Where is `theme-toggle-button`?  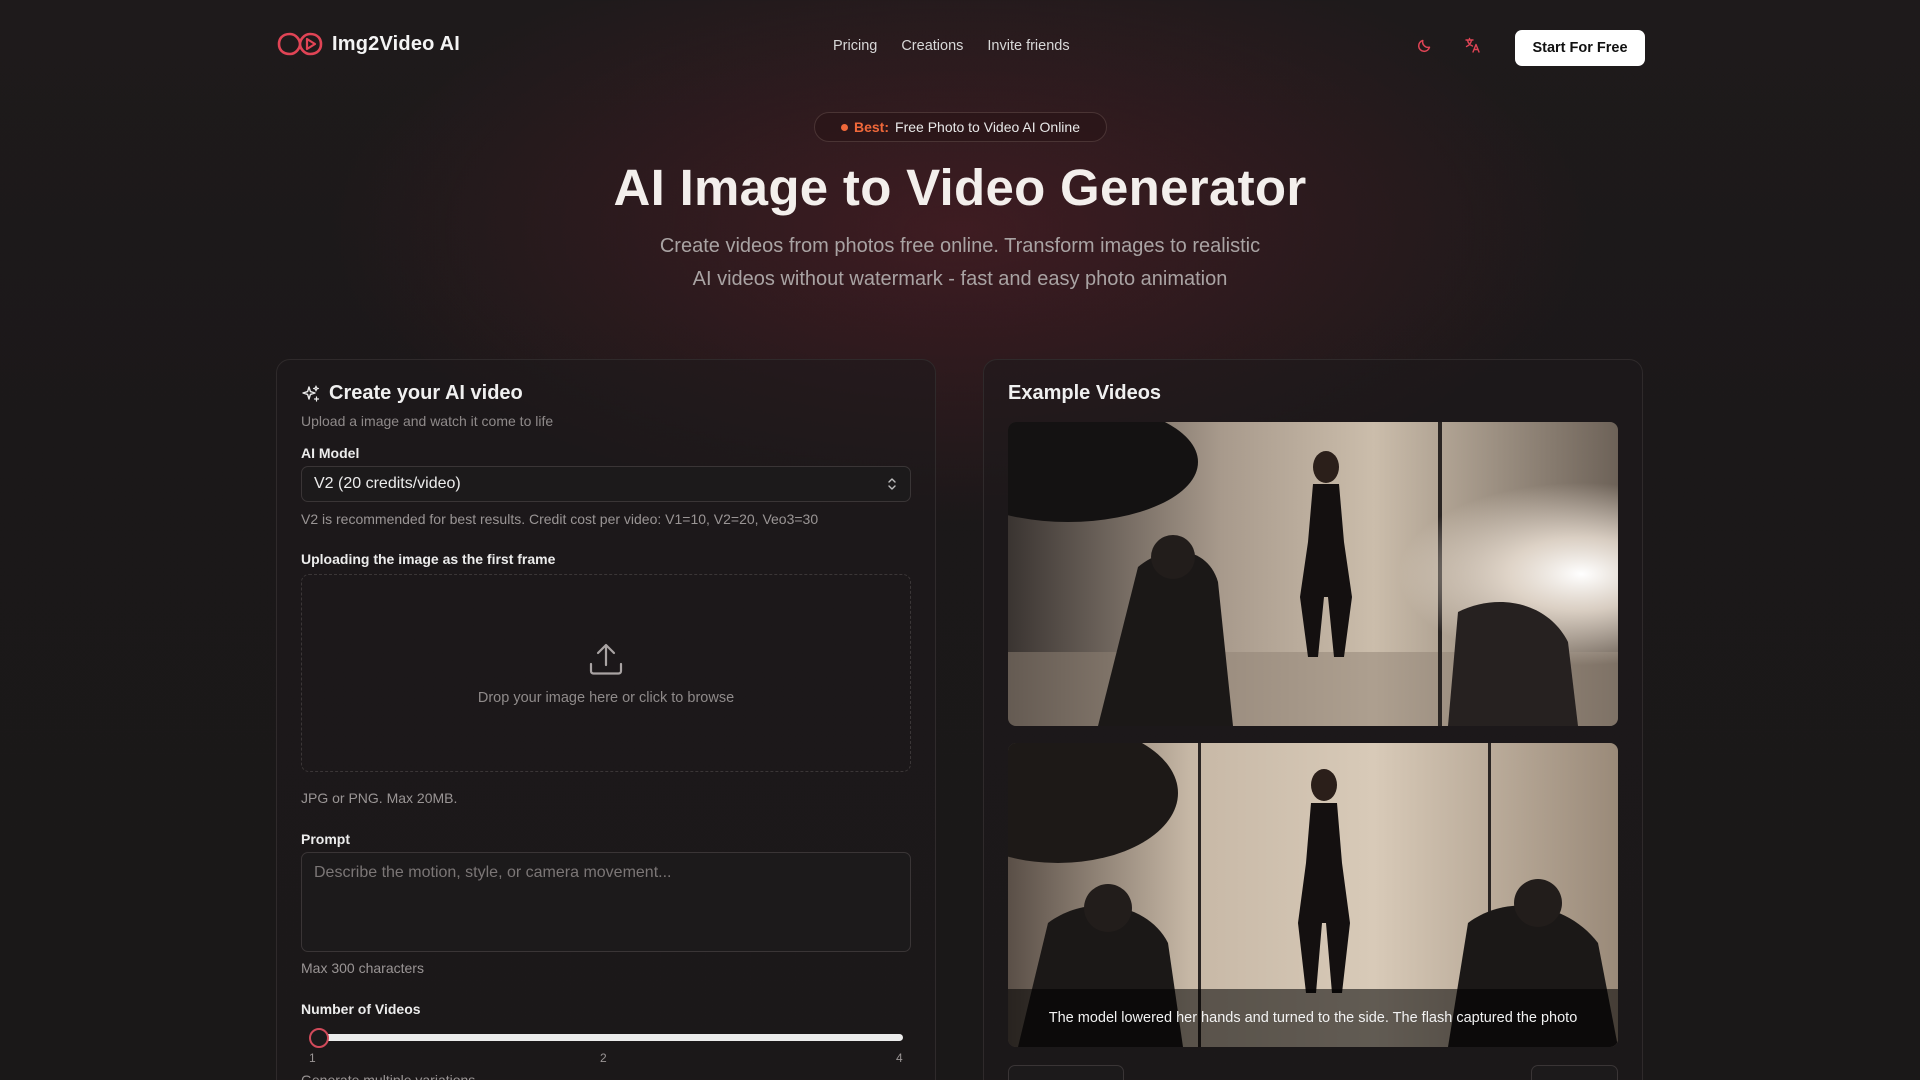
theme-toggle-button is located at coordinates (1425, 45).